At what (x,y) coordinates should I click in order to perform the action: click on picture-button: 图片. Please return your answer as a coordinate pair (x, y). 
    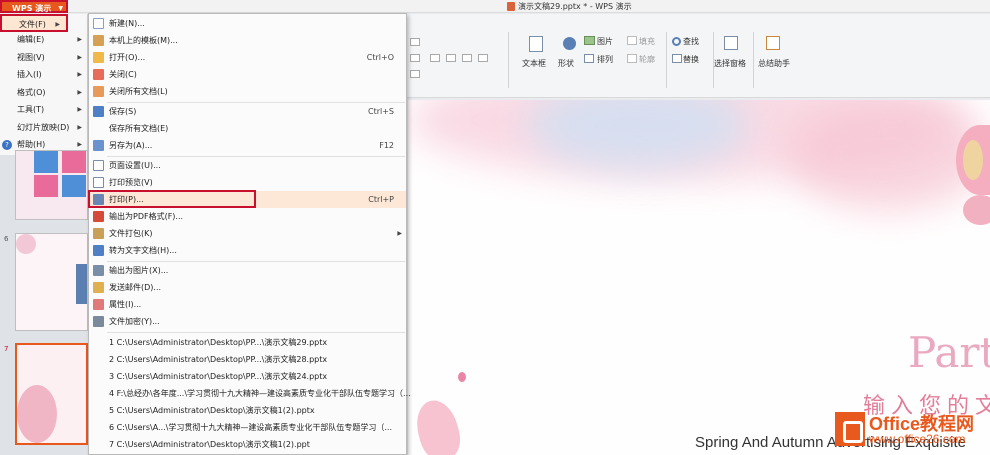
    Looking at the image, I should click on (605, 41).